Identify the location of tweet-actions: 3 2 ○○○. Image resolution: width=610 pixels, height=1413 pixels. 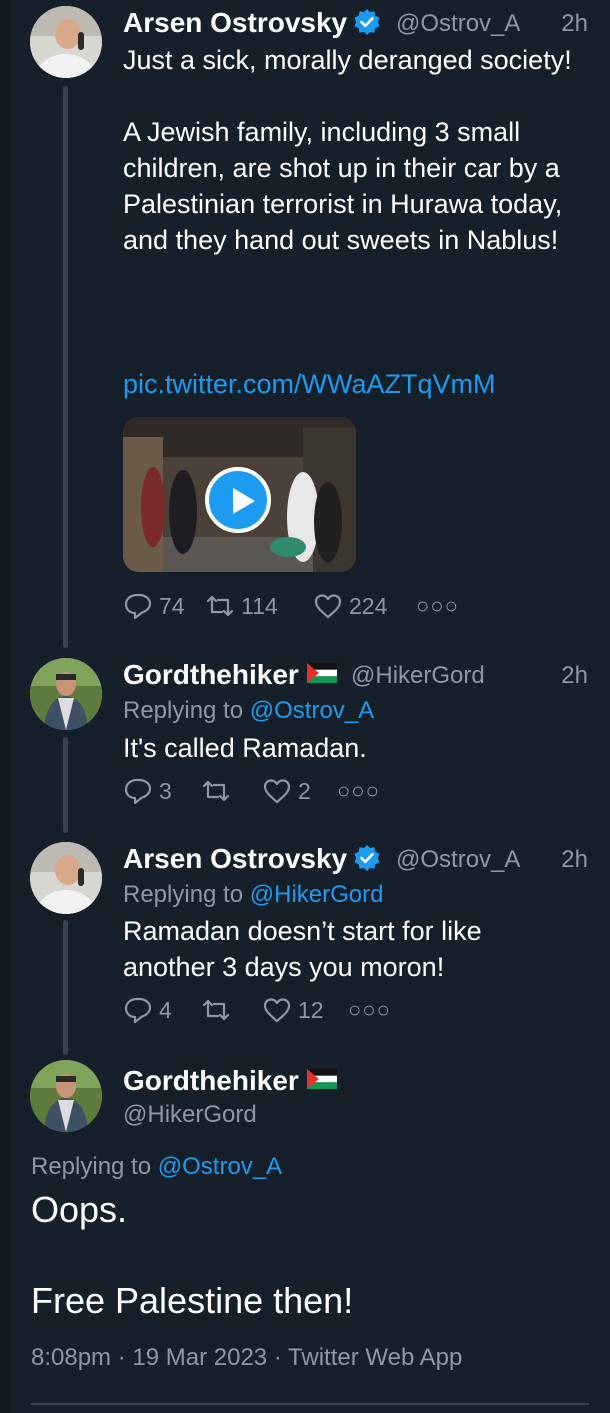
(251, 791).